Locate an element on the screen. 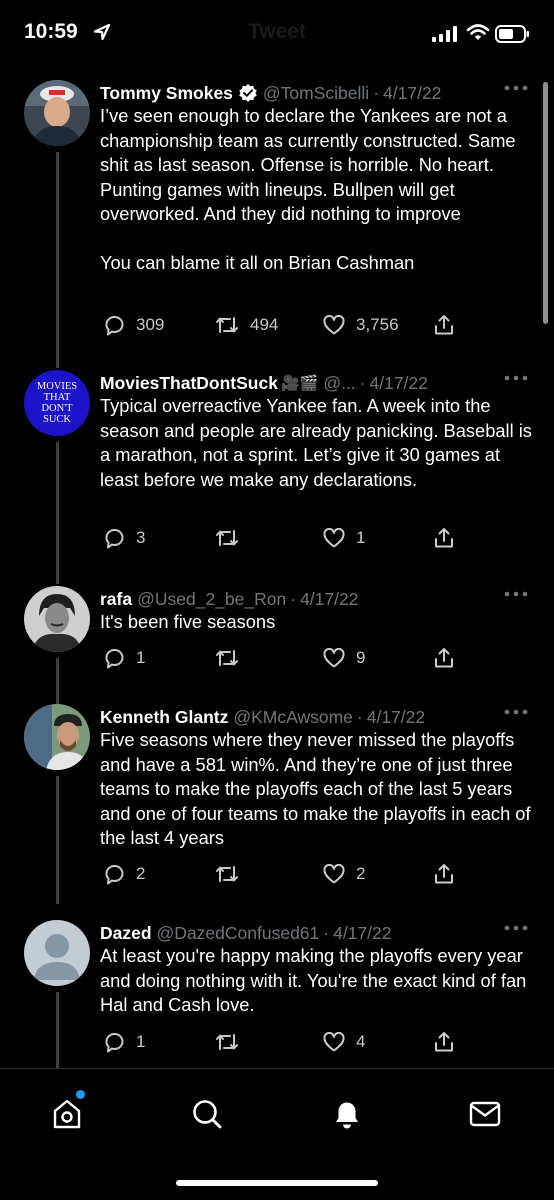 This screenshot has height=1200, width=554. tweet-header: Dazed @DazedConfused61 · 4/17/22 is located at coordinates (246, 933).